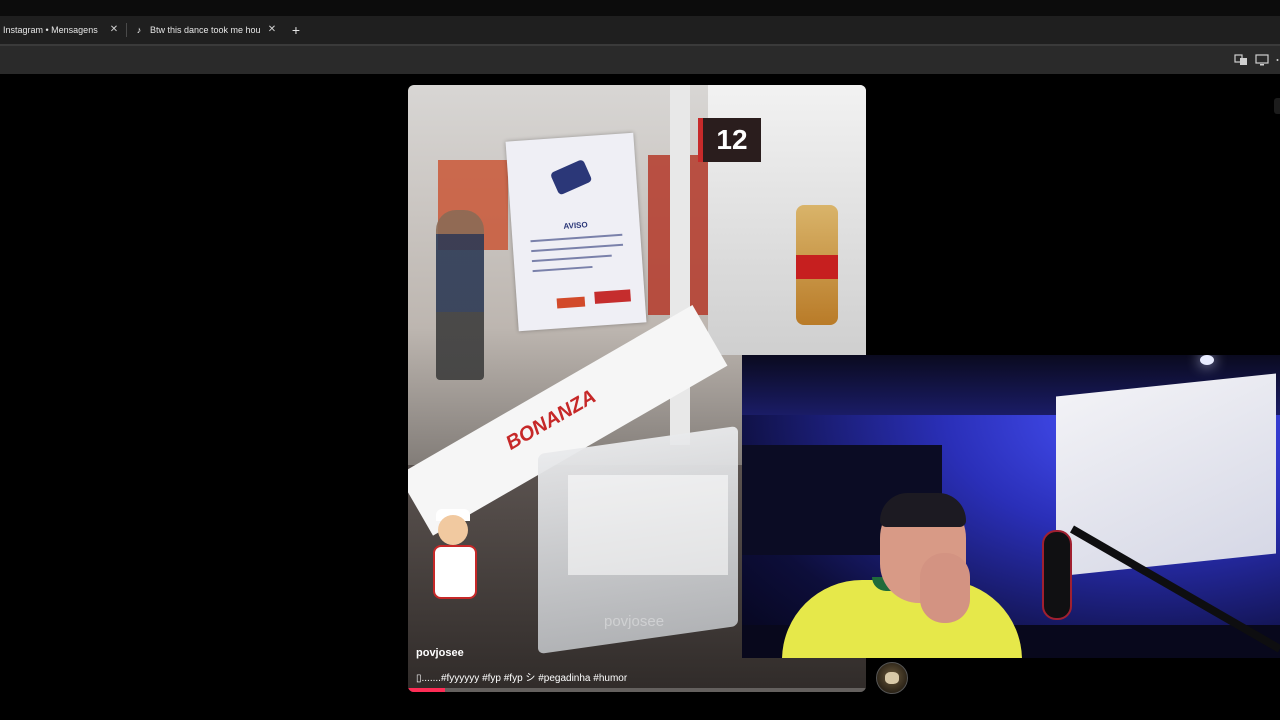 The height and width of the screenshot is (720, 1280). I want to click on avatar-face, so click(892, 678).